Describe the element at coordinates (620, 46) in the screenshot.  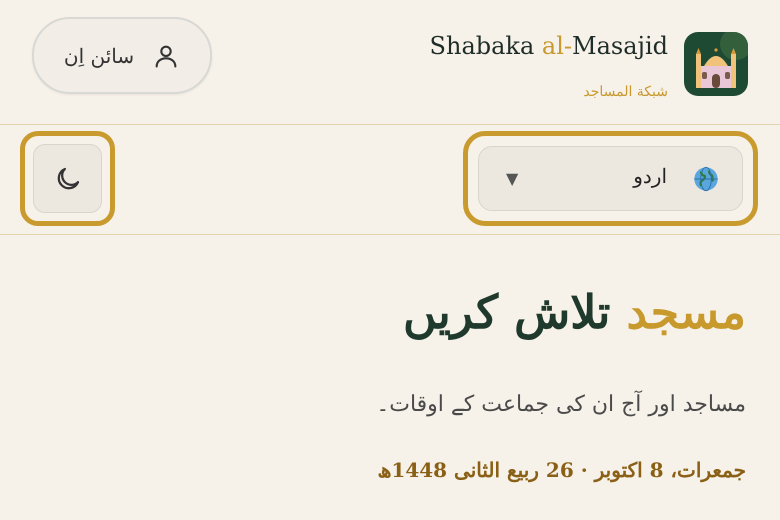
I see `brand-title-suffix: Masajid` at that location.